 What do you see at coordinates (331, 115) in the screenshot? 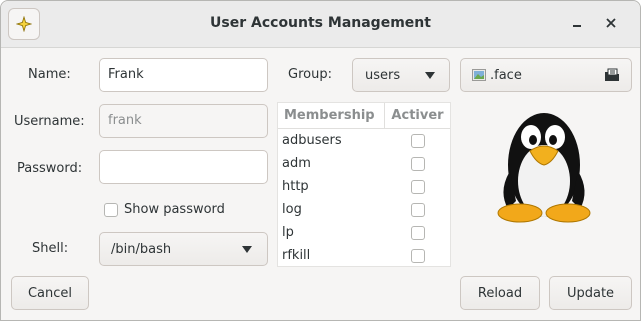
I see `column-header-membership: Membership` at bounding box center [331, 115].